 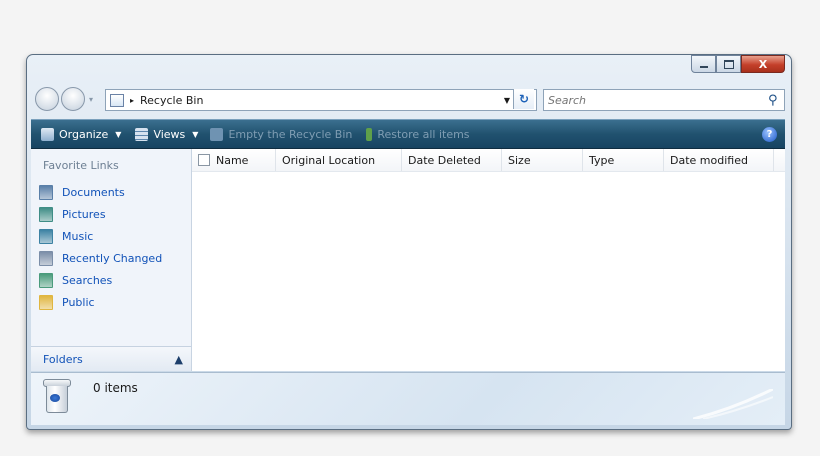 I want to click on documents-icon, so click(x=46, y=192).